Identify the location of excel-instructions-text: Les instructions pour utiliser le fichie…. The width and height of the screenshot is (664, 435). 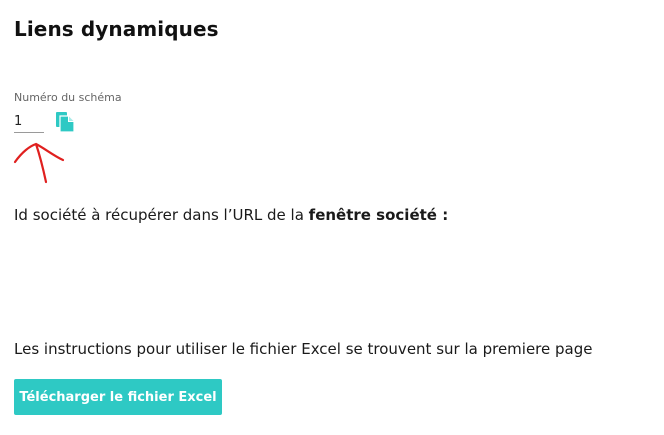
(303, 349).